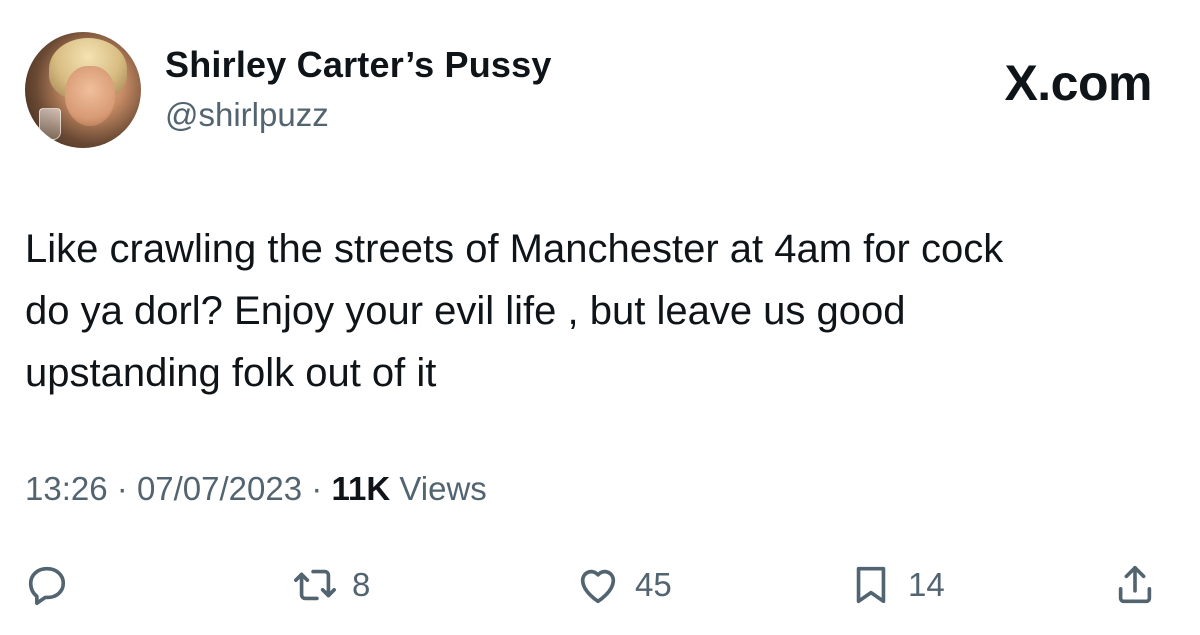 The width and height of the screenshot is (1200, 635). What do you see at coordinates (247, 115) in the screenshot?
I see `author-handle: @shirlpuzz` at bounding box center [247, 115].